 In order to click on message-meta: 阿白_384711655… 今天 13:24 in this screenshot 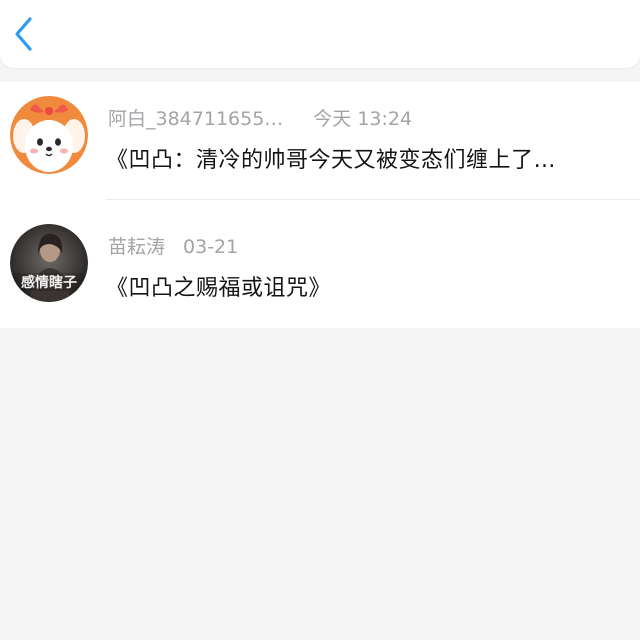, I will do `click(260, 117)`.